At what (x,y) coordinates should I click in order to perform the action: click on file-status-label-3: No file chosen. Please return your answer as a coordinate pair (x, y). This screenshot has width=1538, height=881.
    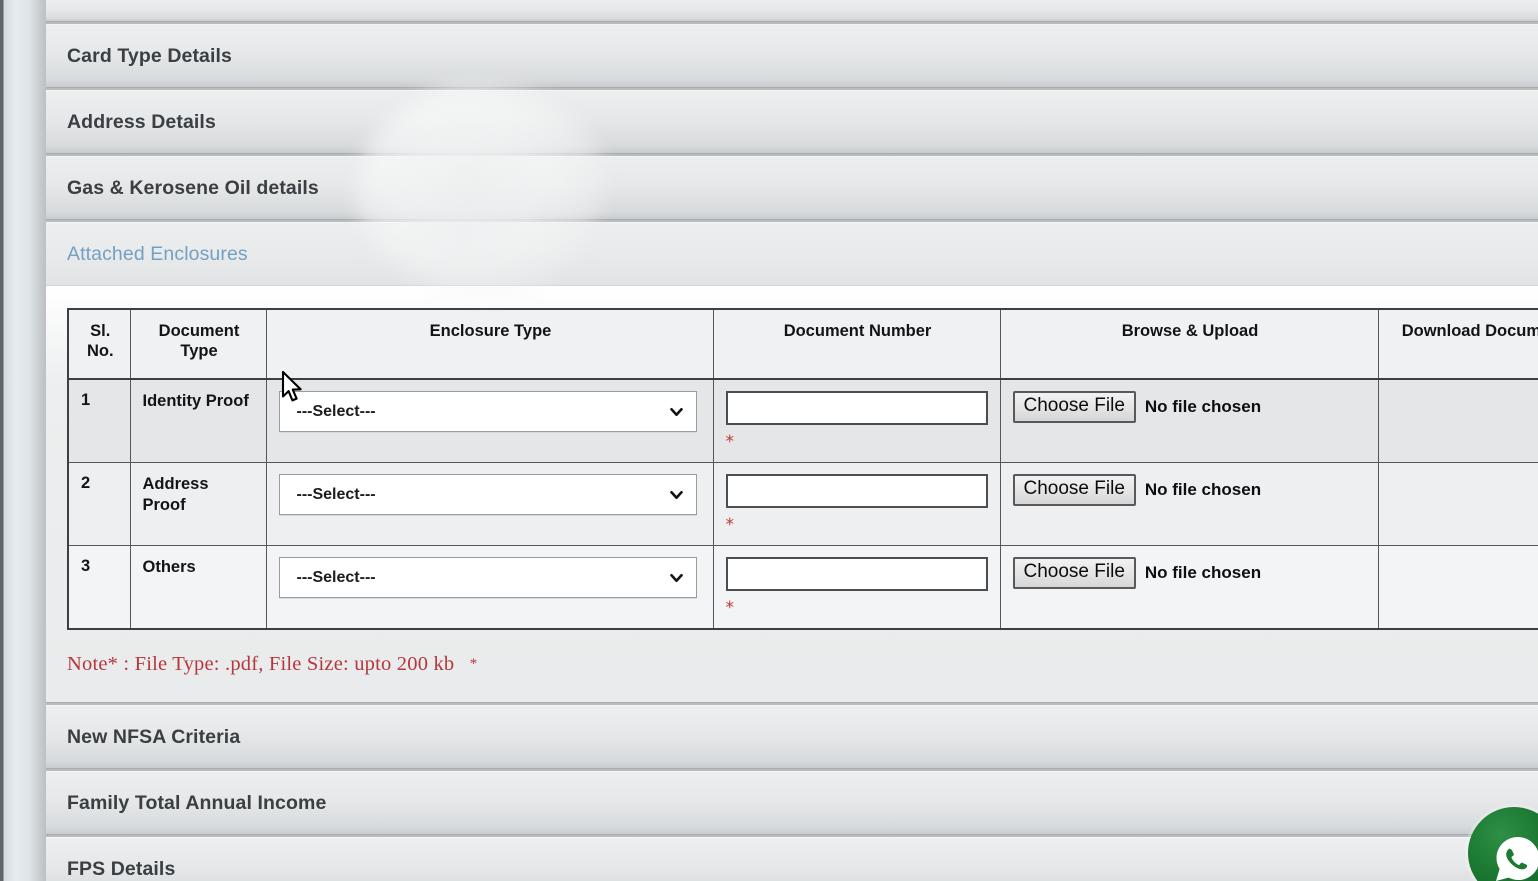
    Looking at the image, I should click on (1203, 572).